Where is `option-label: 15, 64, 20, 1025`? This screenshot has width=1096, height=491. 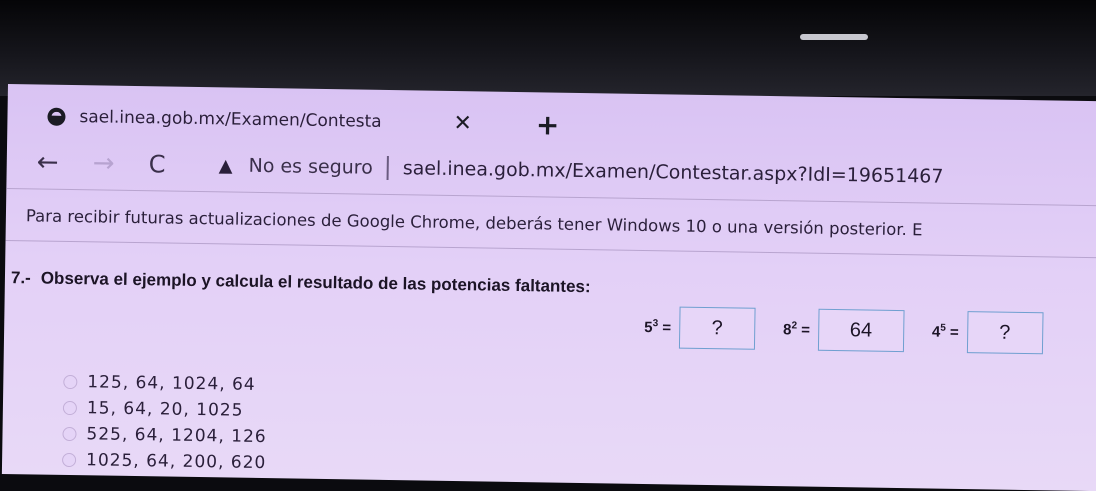
option-label: 15, 64, 20, 1025 is located at coordinates (165, 409).